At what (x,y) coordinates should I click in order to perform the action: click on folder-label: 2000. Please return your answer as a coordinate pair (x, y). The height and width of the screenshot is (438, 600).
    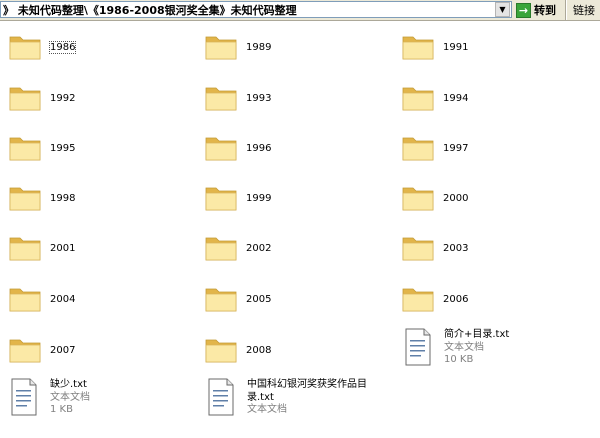
    Looking at the image, I should click on (456, 198).